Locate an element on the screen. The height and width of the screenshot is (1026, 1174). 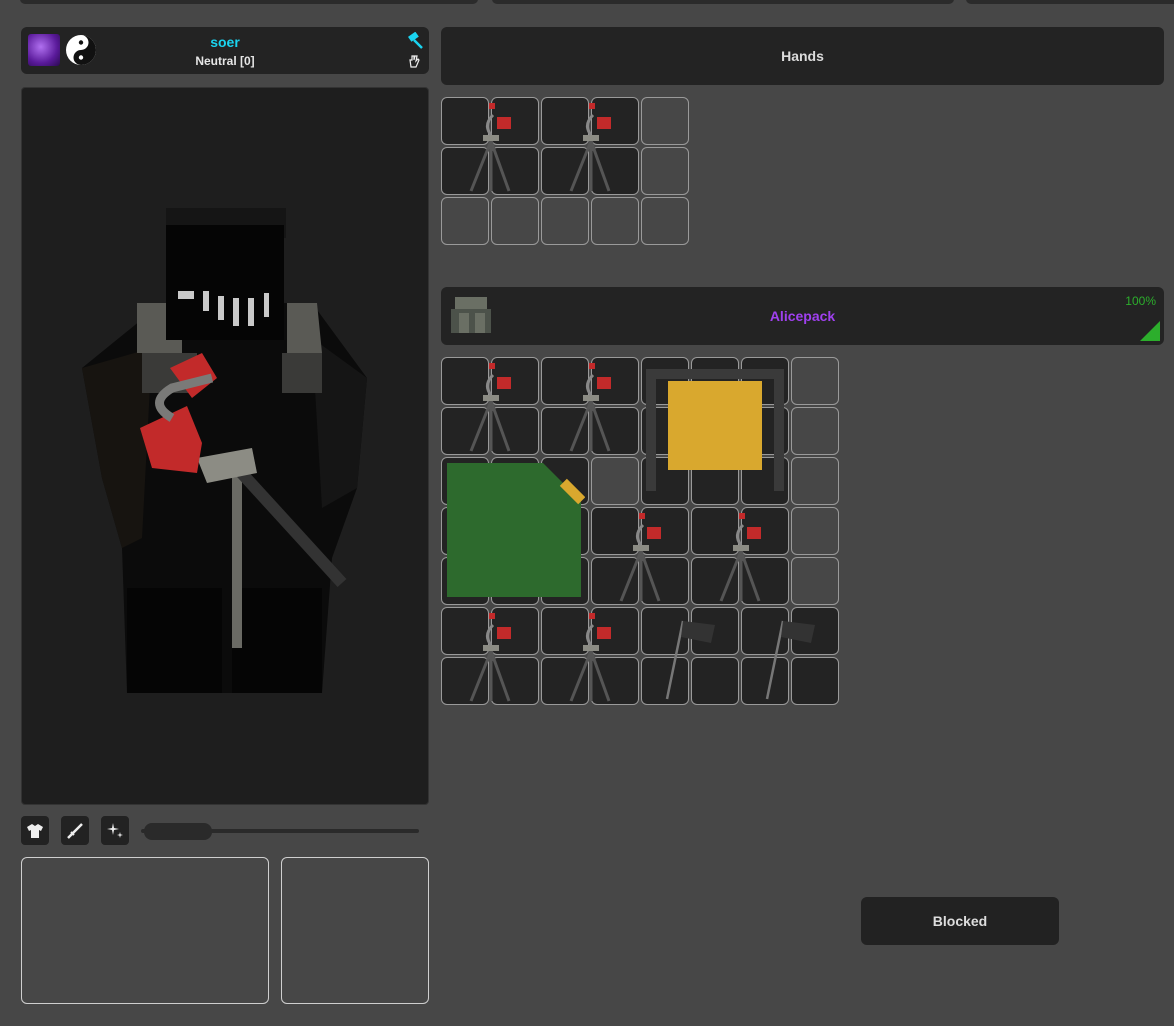
slider-handle is located at coordinates (178, 831).